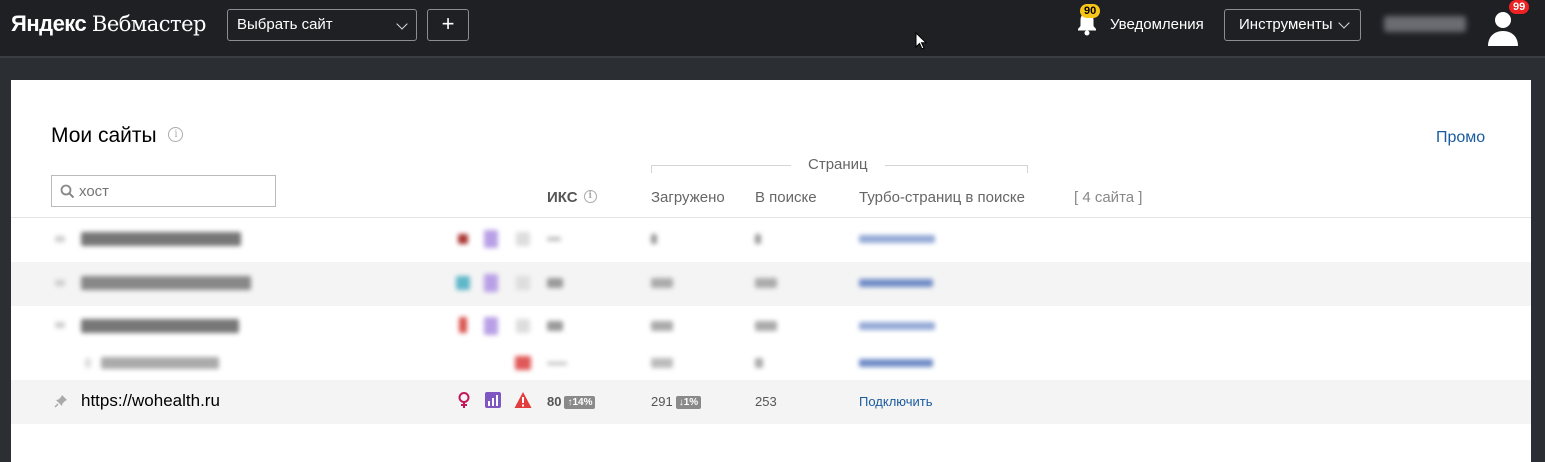 This screenshot has height=462, width=1545. Describe the element at coordinates (1090, 11) in the screenshot. I see `notifications-badge: 90` at that location.